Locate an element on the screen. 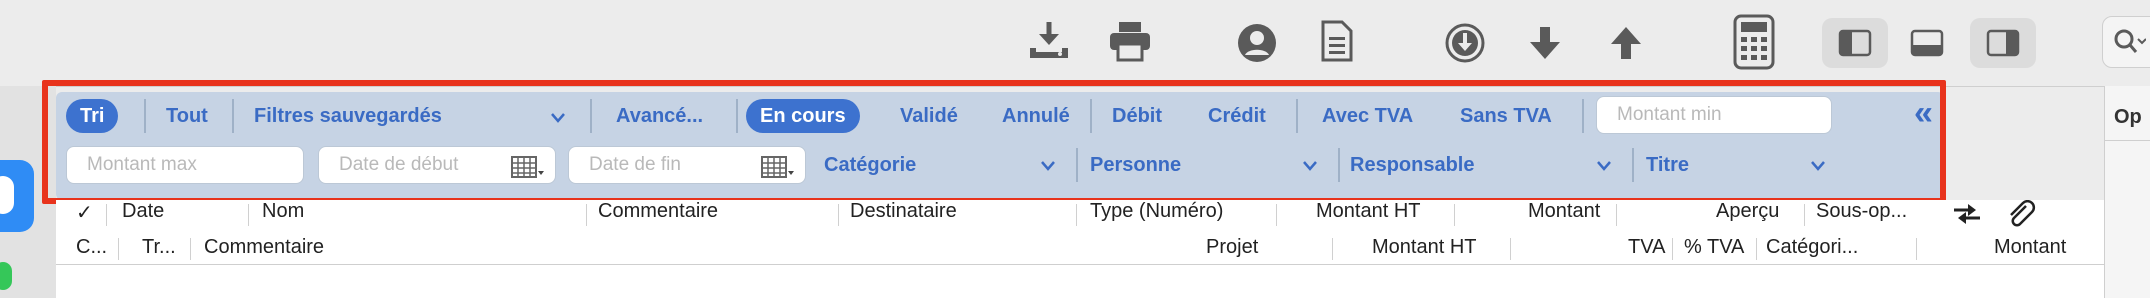 Image resolution: width=2150 pixels, height=298 pixels. amount-min-input: Montant min is located at coordinates (1714, 115).